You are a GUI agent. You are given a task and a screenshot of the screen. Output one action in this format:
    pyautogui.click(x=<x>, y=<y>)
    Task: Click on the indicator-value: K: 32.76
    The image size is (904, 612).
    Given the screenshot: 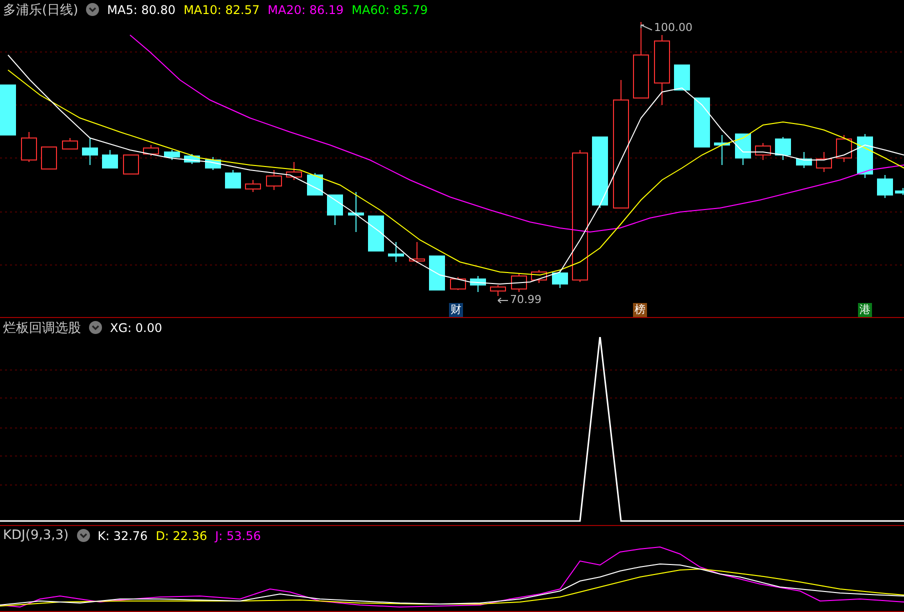 What is the action you would take?
    pyautogui.click(x=123, y=535)
    